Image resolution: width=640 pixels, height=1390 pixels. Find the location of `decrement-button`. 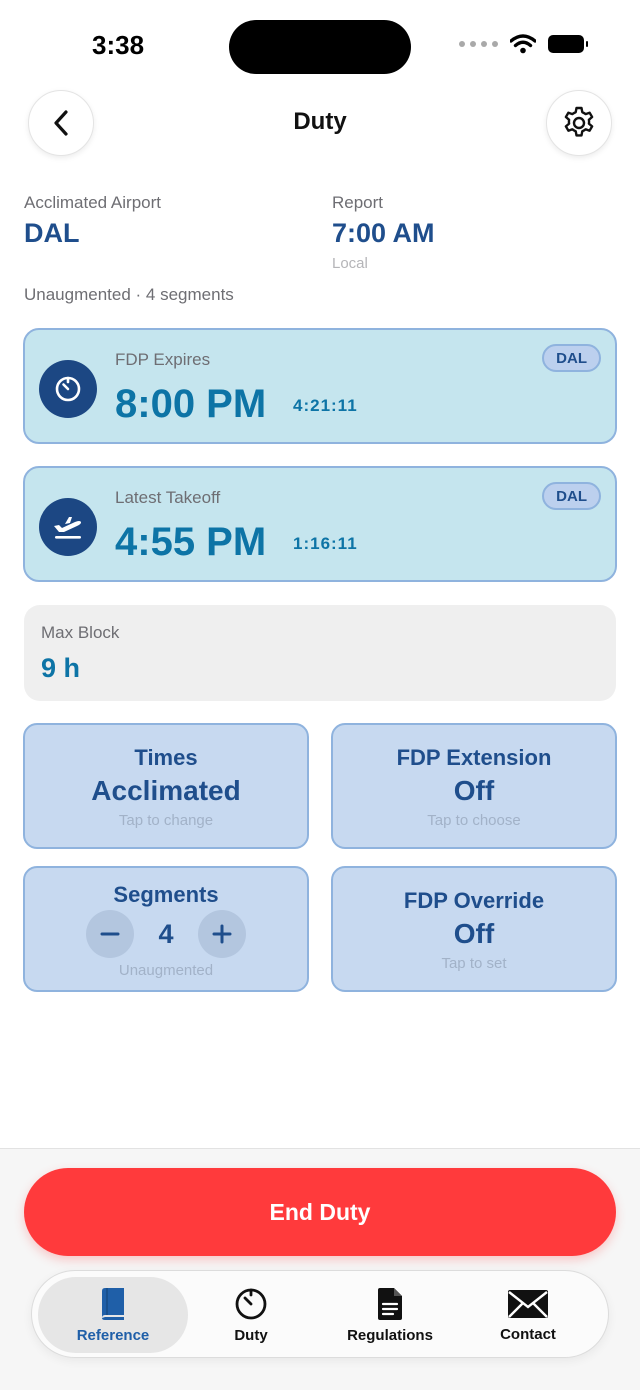

decrement-button is located at coordinates (110, 934).